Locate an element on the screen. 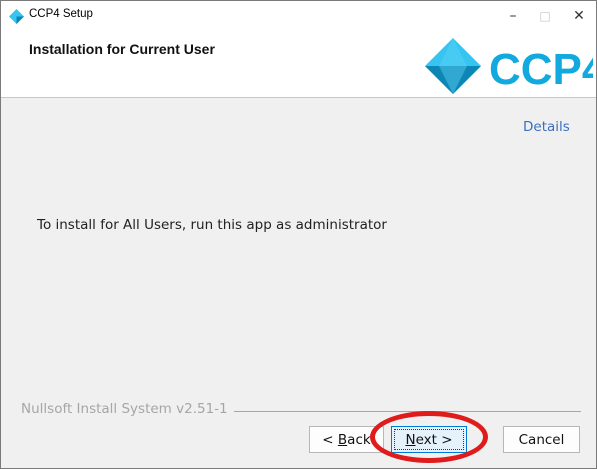  header-banner: Installation for Current User CCP4 is located at coordinates (298, 64).